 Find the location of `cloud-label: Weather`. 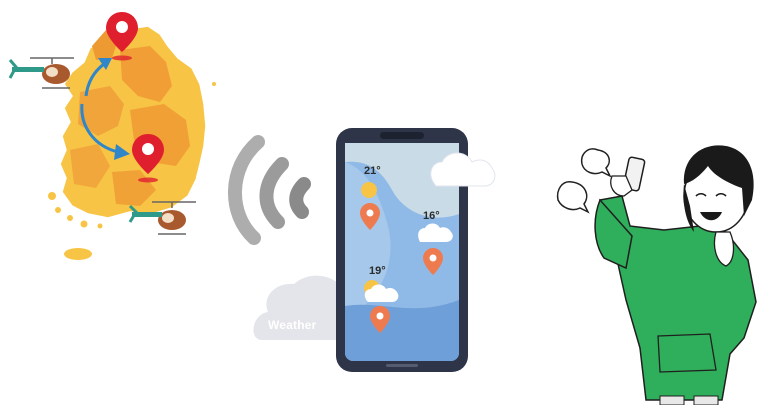

cloud-label: Weather is located at coordinates (292, 325).